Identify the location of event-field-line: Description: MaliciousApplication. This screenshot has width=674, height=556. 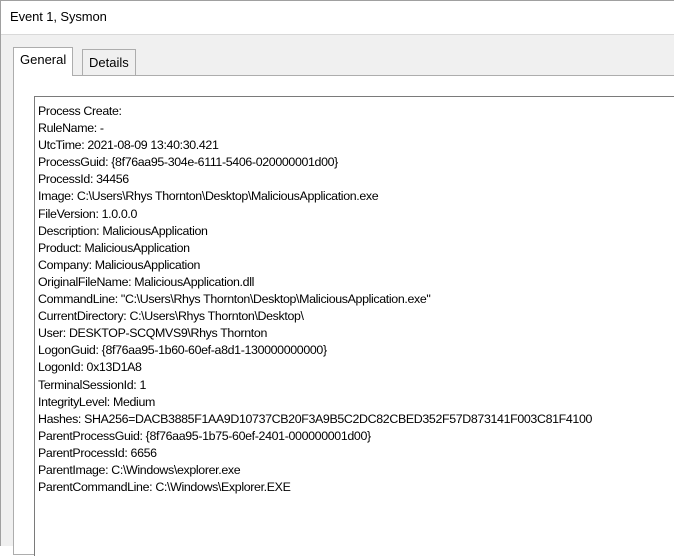
(123, 230).